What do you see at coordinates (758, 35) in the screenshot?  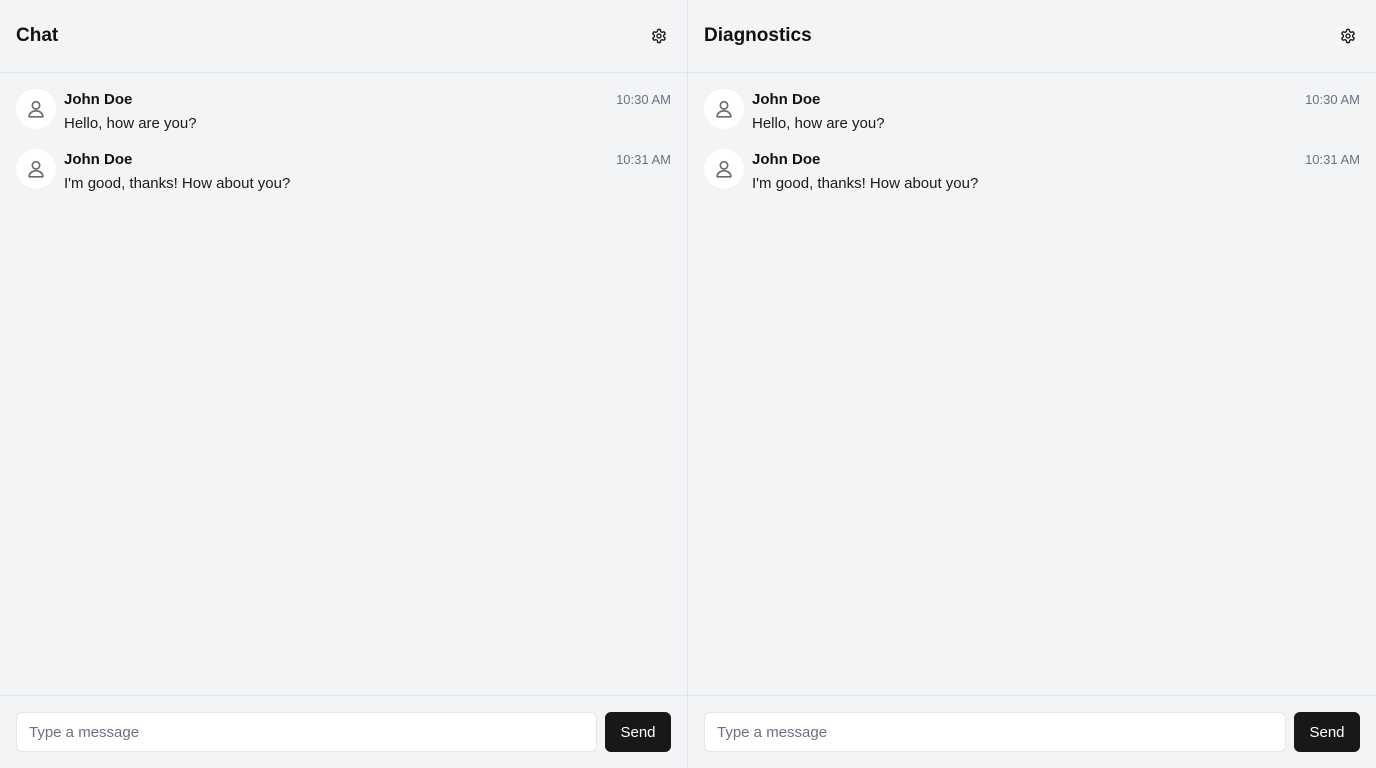 I see `panel-title: Diagnostics` at bounding box center [758, 35].